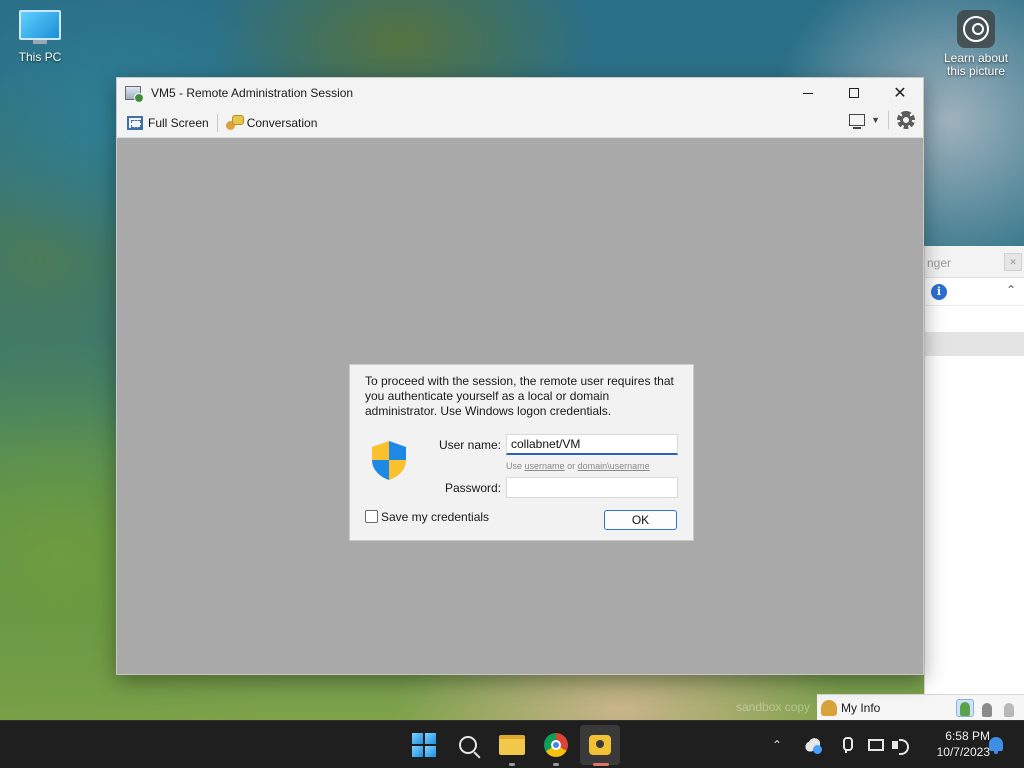  I want to click on chevron-up-icon: ⌃, so click(1011, 290).